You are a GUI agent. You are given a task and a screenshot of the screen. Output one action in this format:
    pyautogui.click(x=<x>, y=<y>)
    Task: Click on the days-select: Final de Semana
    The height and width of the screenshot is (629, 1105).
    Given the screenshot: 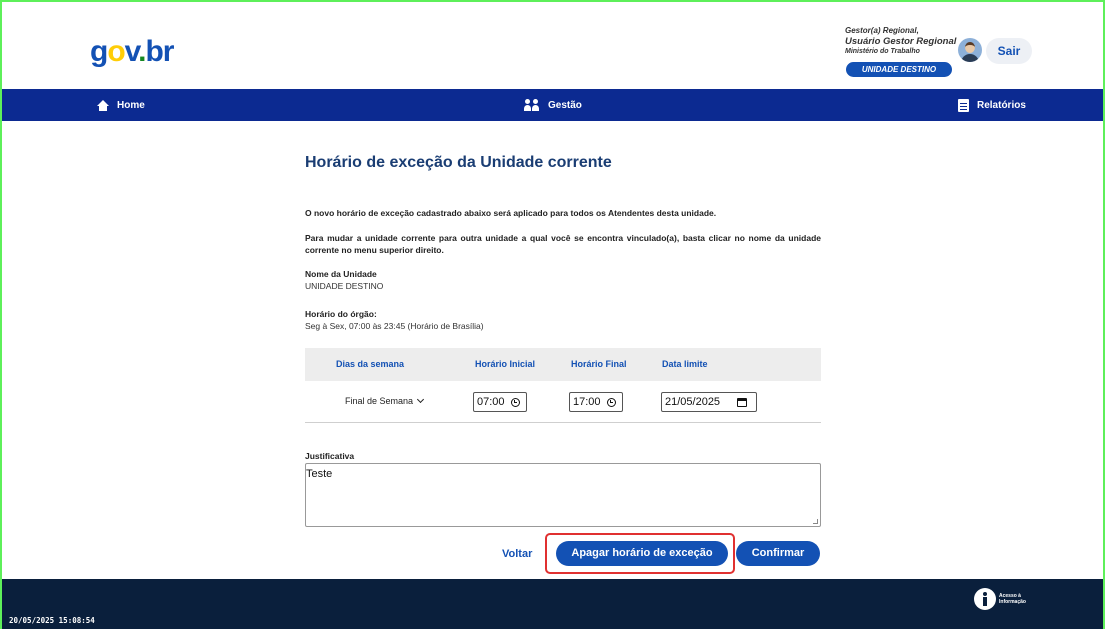 What is the action you would take?
    pyautogui.click(x=385, y=400)
    